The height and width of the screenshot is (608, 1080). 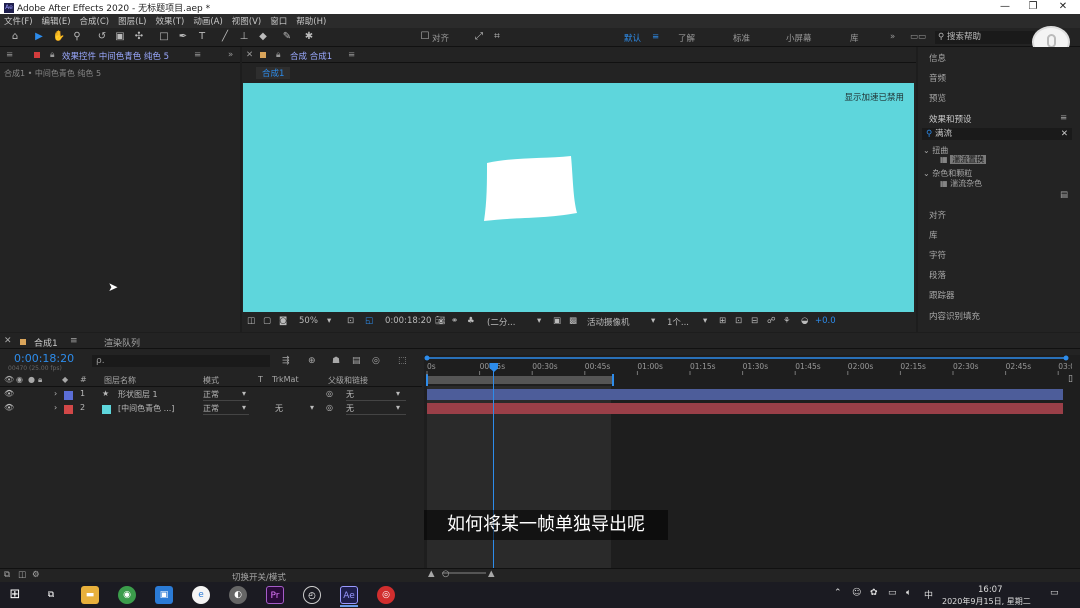 What do you see at coordinates (244, 37) in the screenshot?
I see `clone-stamp-tool-icon: ⊥` at bounding box center [244, 37].